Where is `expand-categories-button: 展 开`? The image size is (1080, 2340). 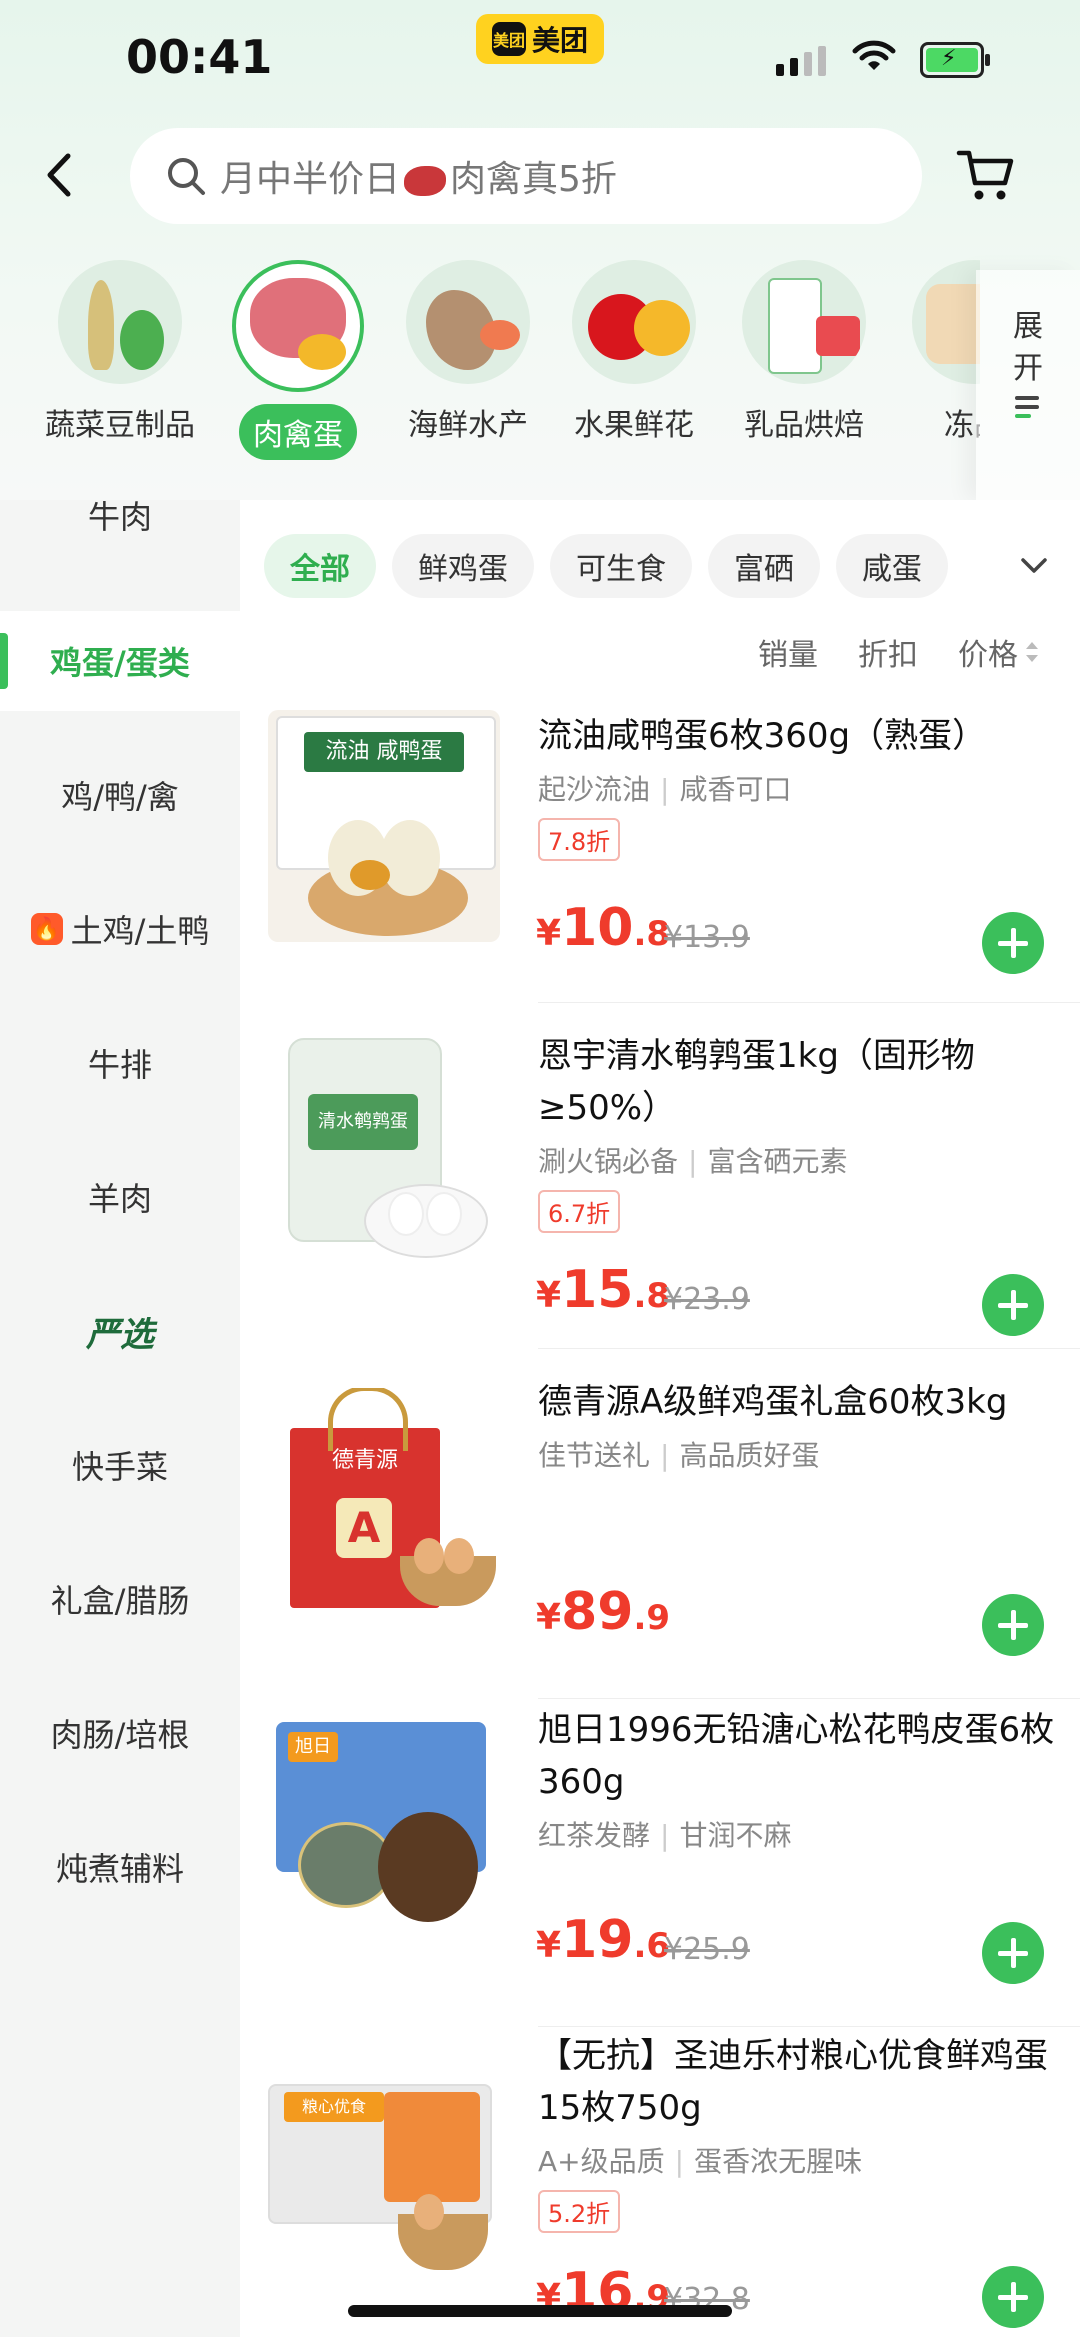 expand-categories-button: 展 开 is located at coordinates (1028, 385).